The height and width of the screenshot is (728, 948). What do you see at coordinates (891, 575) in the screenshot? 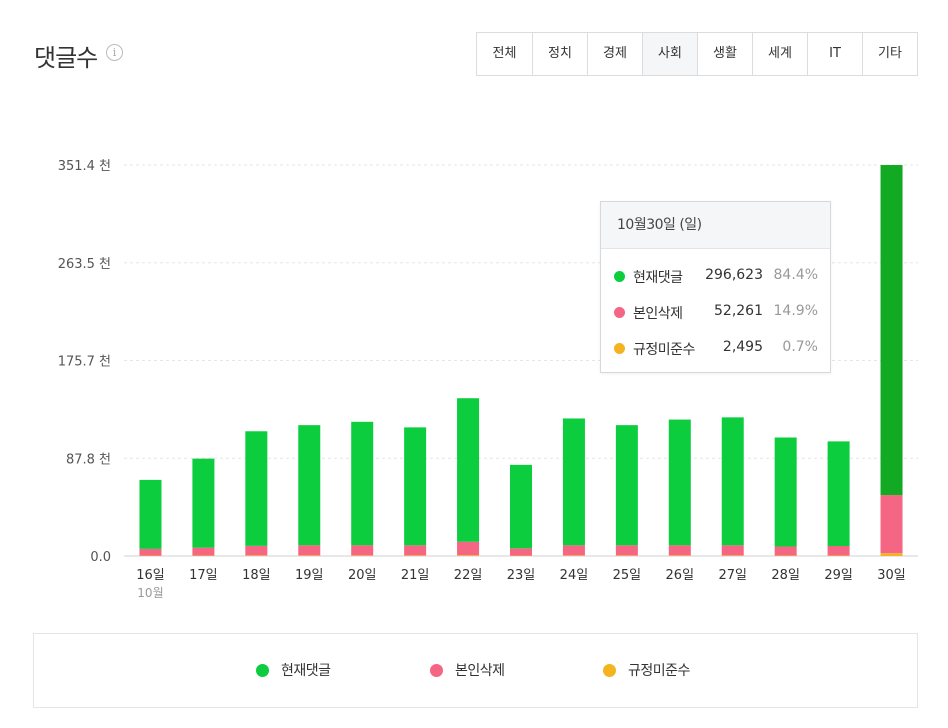
I see `x-tick-label: 30일` at bounding box center [891, 575].